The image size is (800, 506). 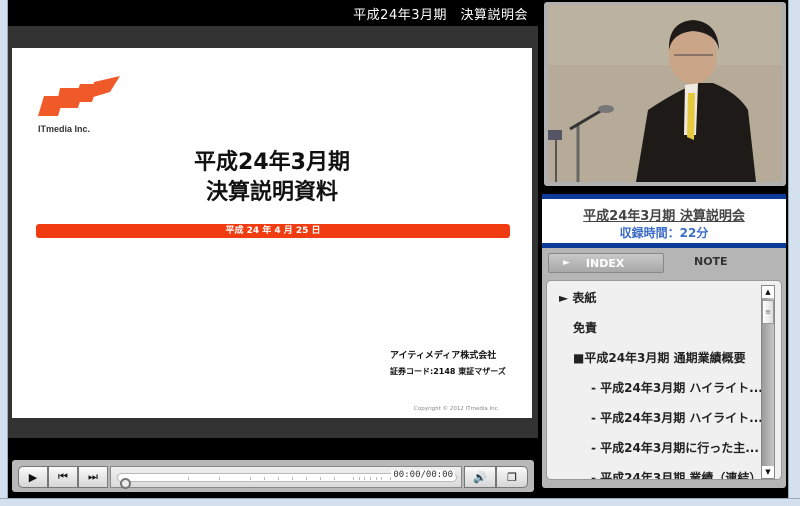 I want to click on list-item: ■平成24年3月期 通期業績概要, so click(x=659, y=357).